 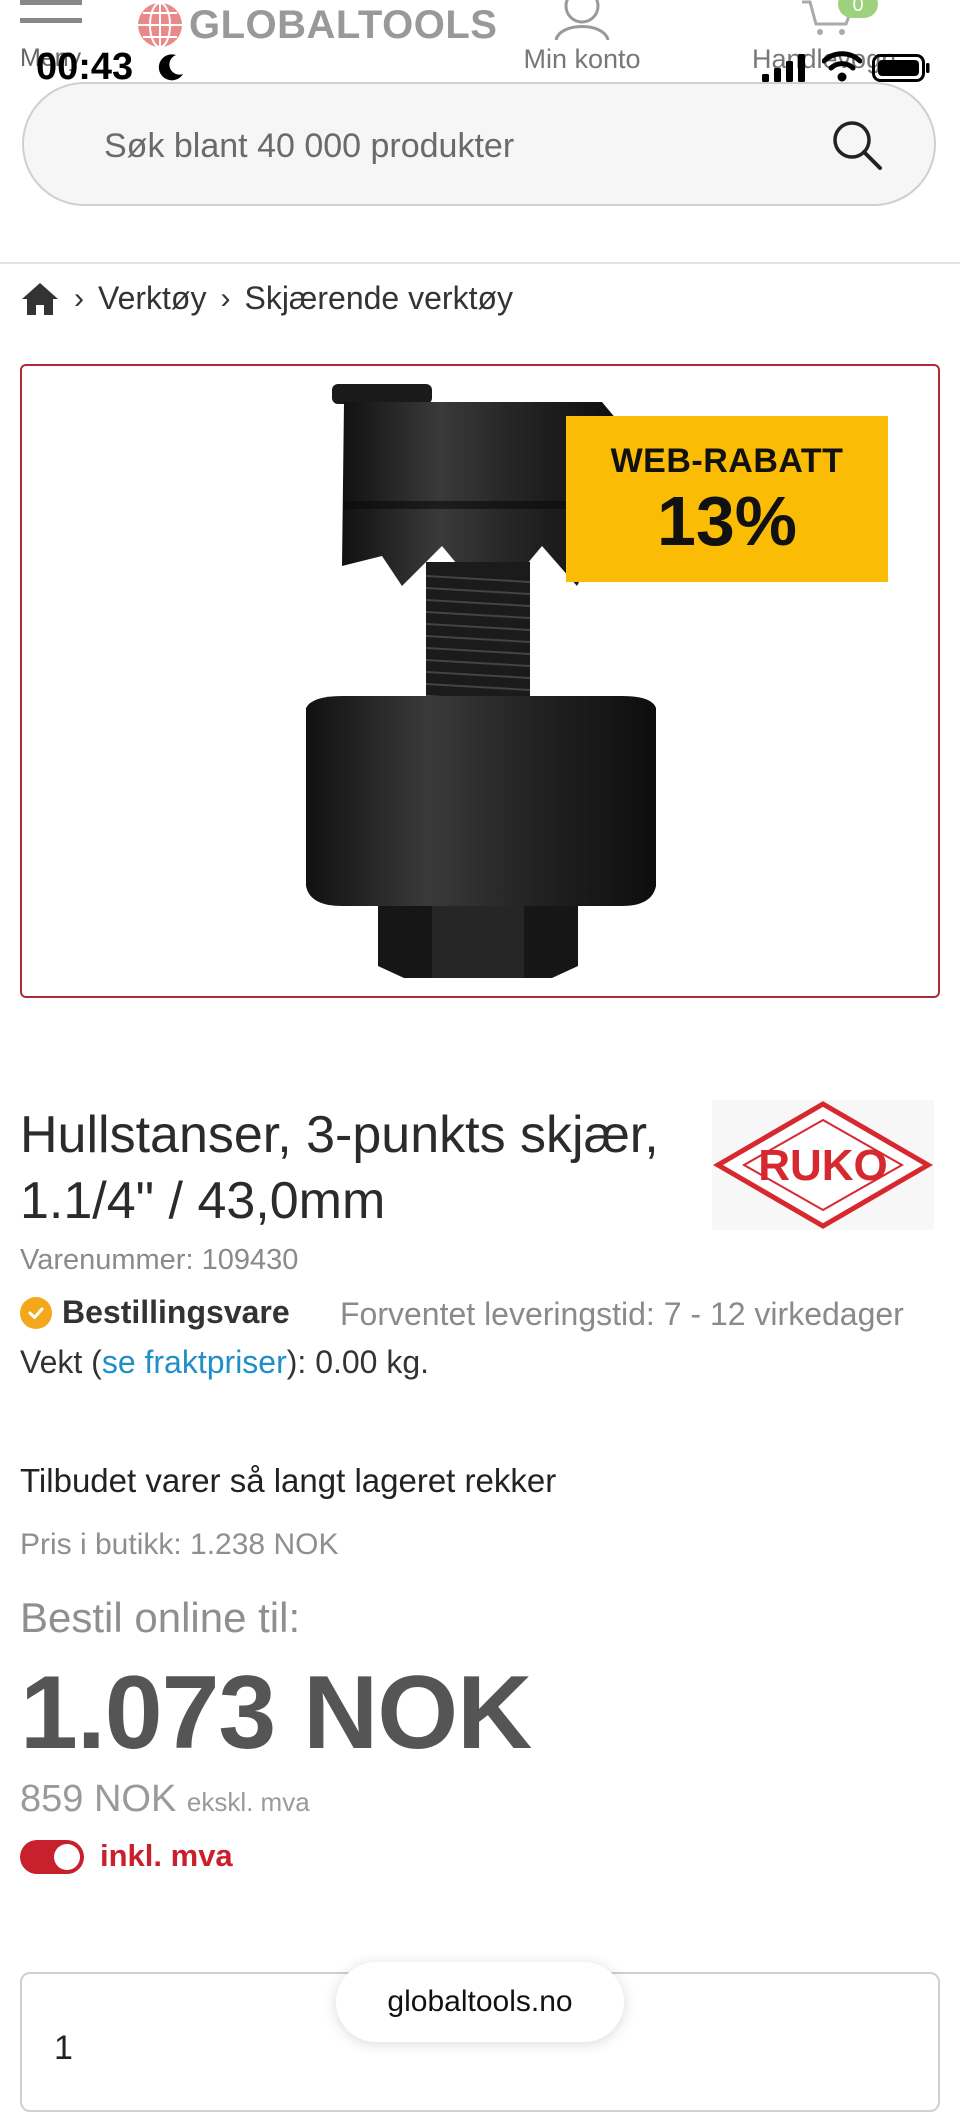 I want to click on stock-status: Bestillingsvare, so click(x=155, y=1312).